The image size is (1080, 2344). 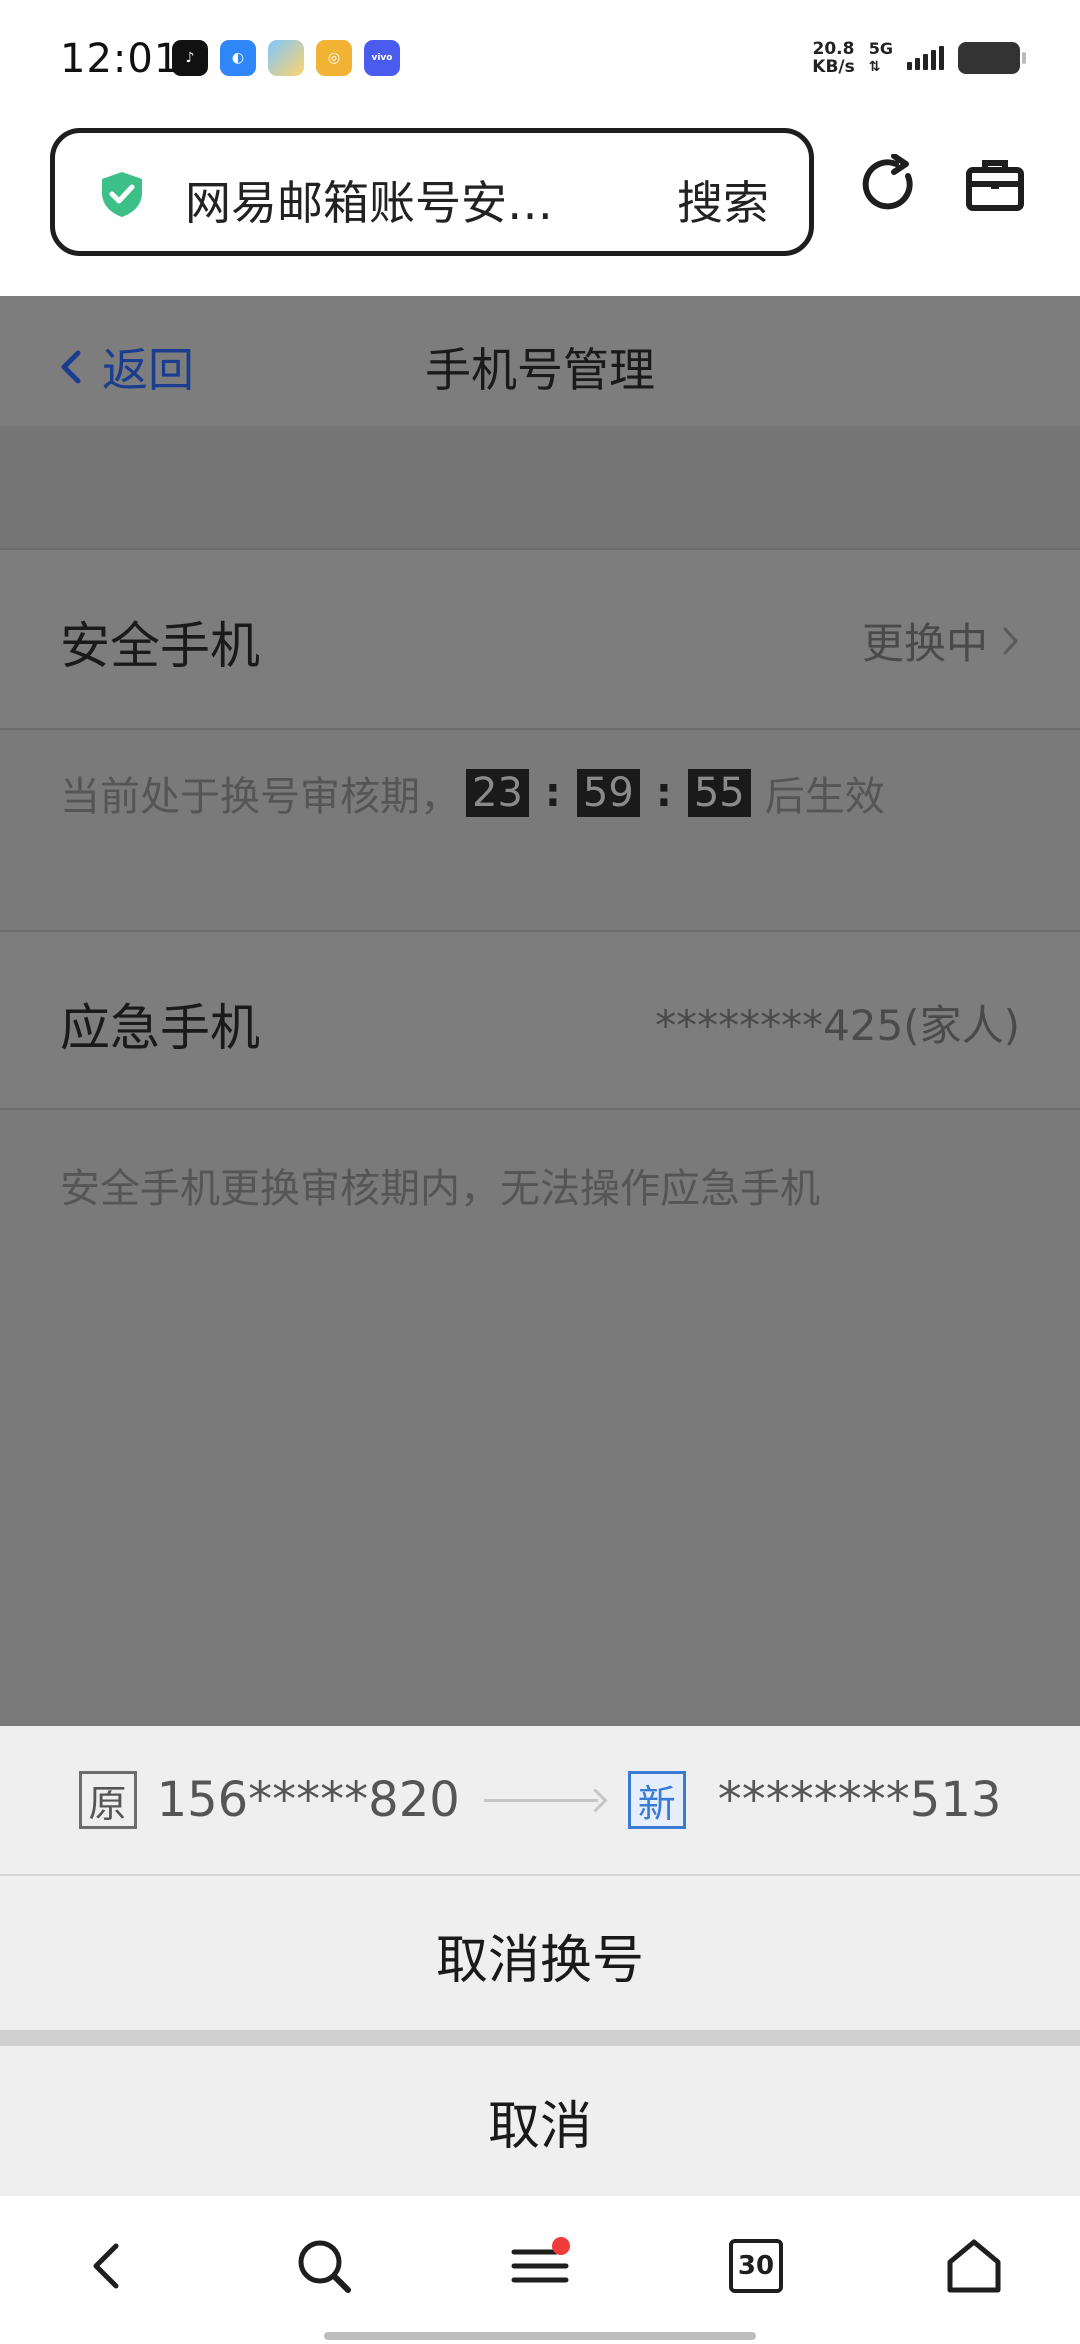 What do you see at coordinates (880, 48) in the screenshot?
I see `network-type-label: 5G` at bounding box center [880, 48].